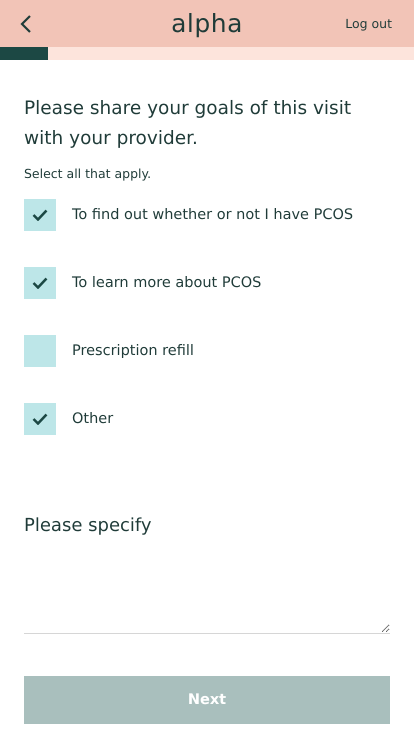  What do you see at coordinates (26, 24) in the screenshot?
I see `back-icon` at bounding box center [26, 24].